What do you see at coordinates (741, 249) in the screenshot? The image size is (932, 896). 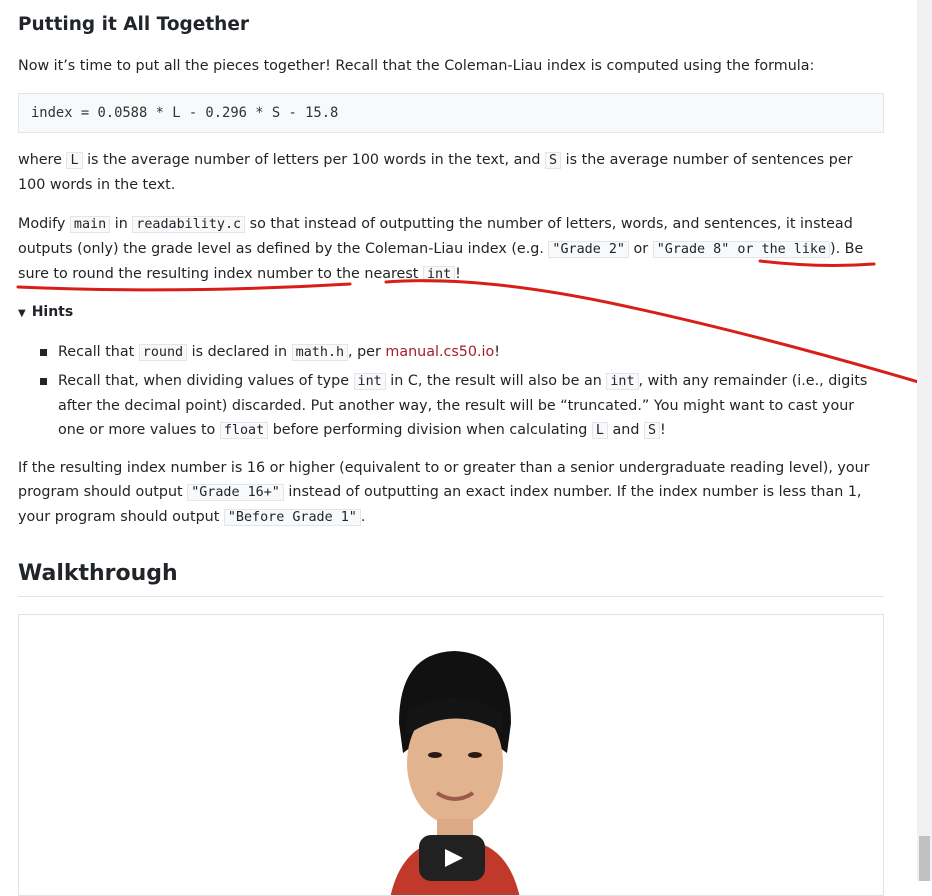 I see `code-grade-8: "Grade 8" or the like` at bounding box center [741, 249].